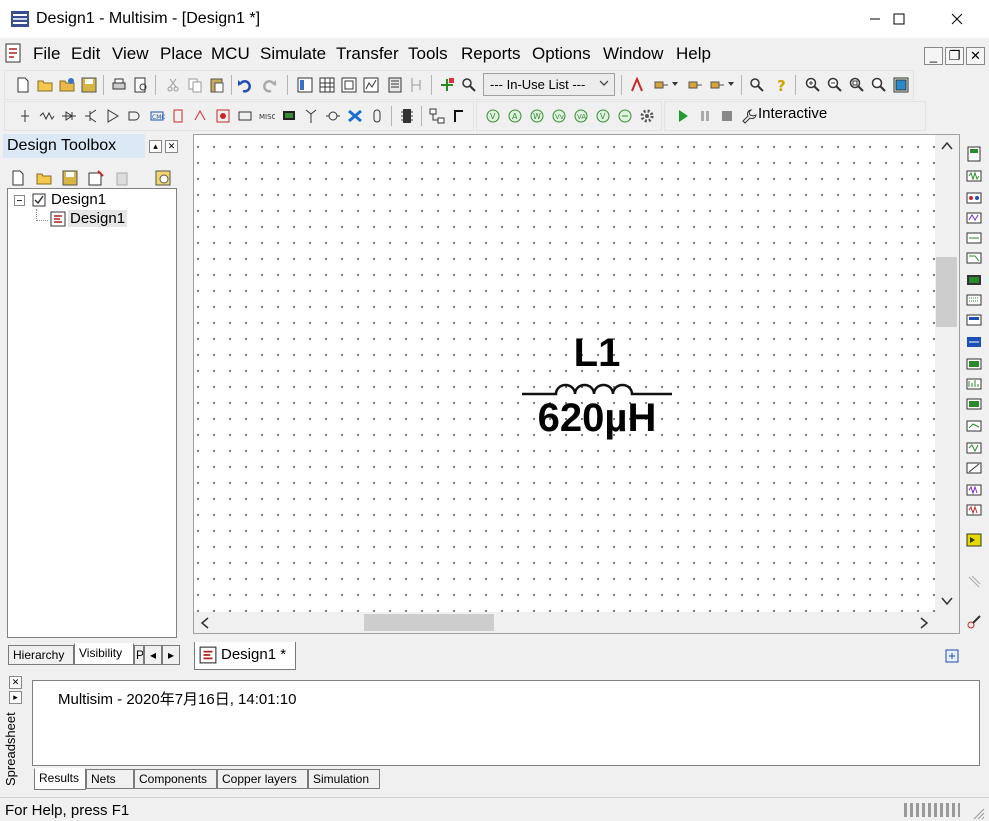 The image size is (989, 821). Describe the element at coordinates (974, 448) in the screenshot. I see `agilent-generator-icon` at that location.